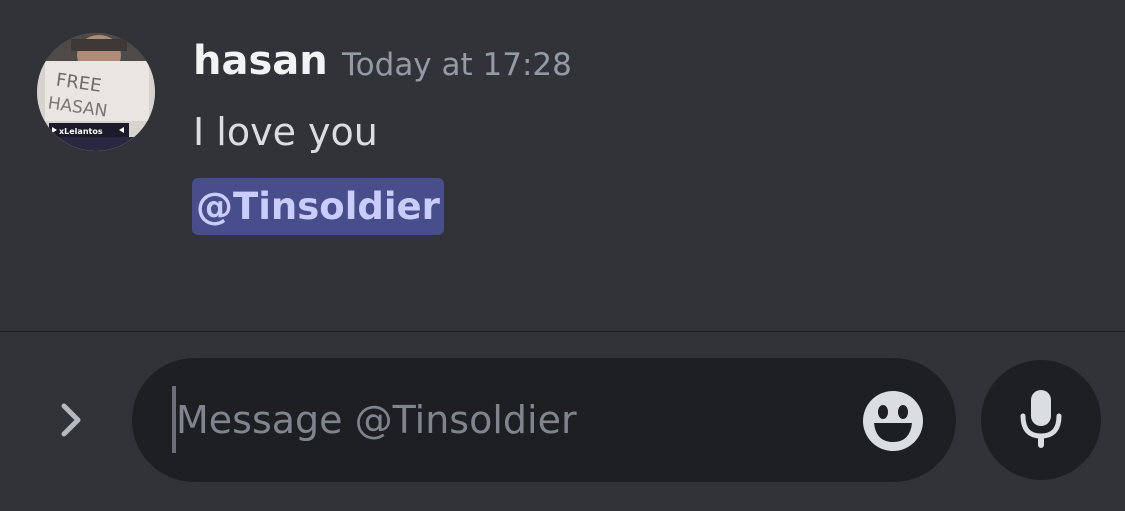 The width and height of the screenshot is (1125, 511). What do you see at coordinates (81, 131) in the screenshot?
I see `avatar-overlay-label: xLelantos` at bounding box center [81, 131].